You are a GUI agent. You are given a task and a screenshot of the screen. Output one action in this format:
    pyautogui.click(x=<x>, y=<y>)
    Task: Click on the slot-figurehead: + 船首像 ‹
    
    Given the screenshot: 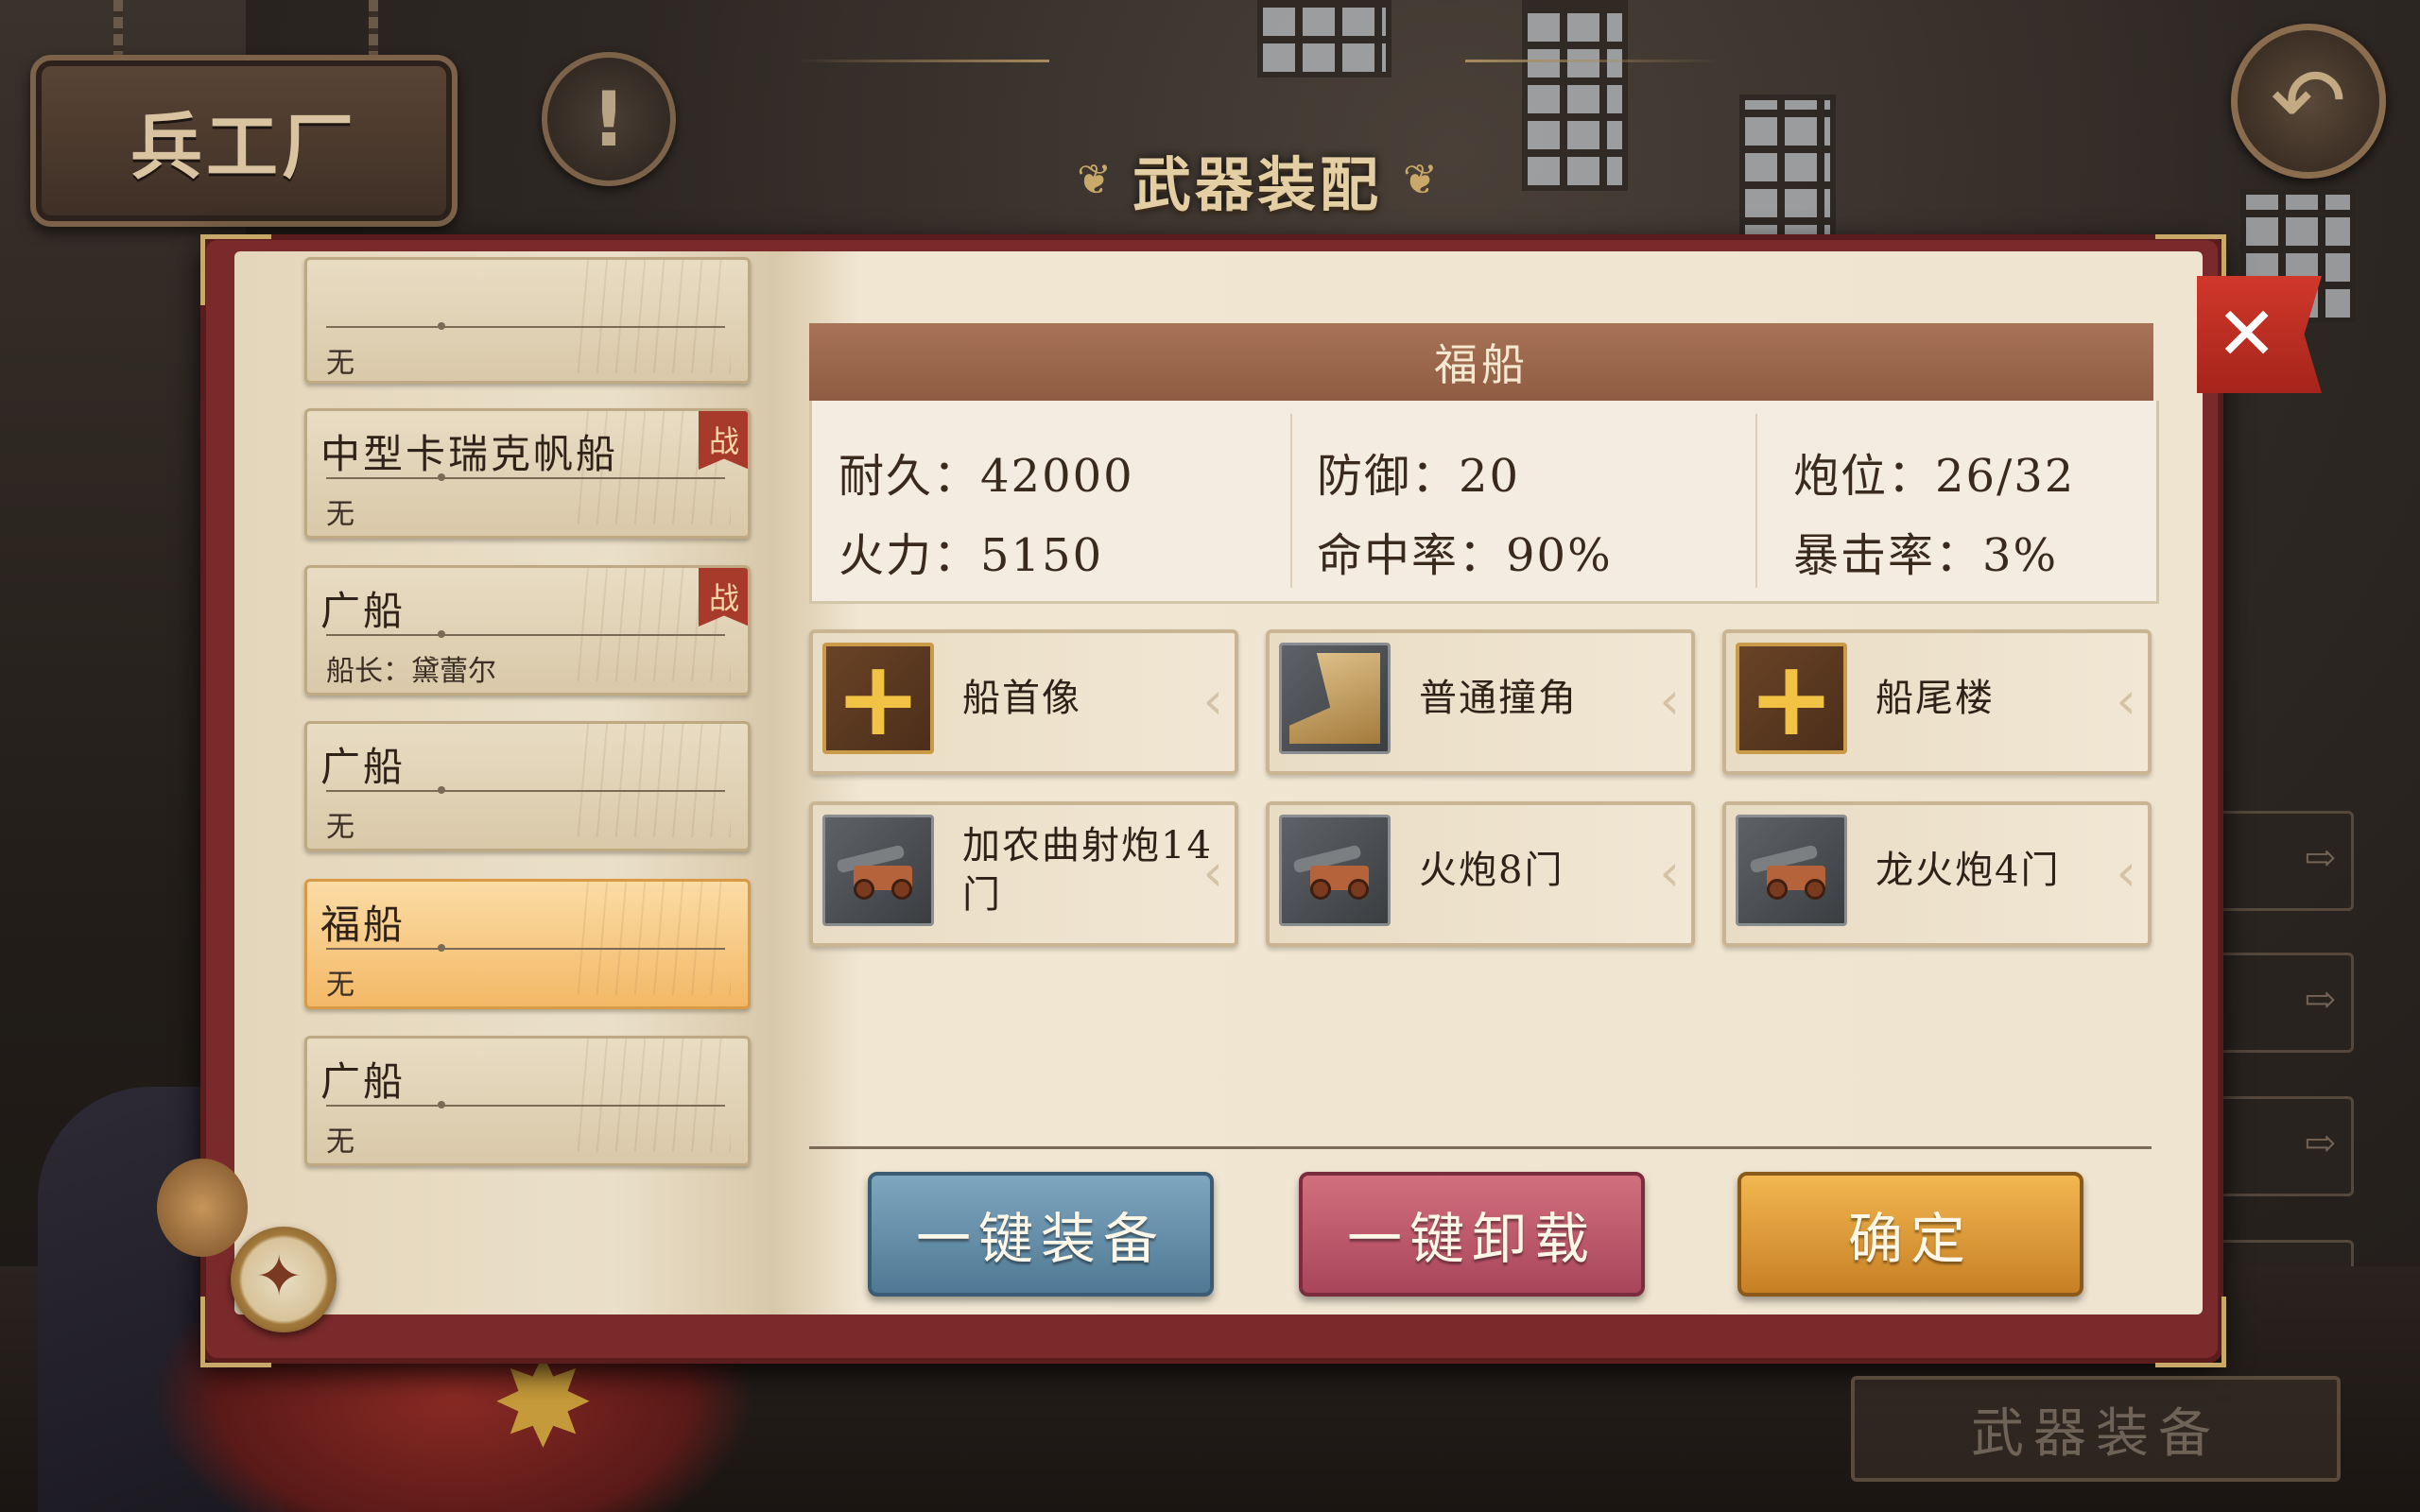 What is the action you would take?
    pyautogui.click(x=1023, y=702)
    